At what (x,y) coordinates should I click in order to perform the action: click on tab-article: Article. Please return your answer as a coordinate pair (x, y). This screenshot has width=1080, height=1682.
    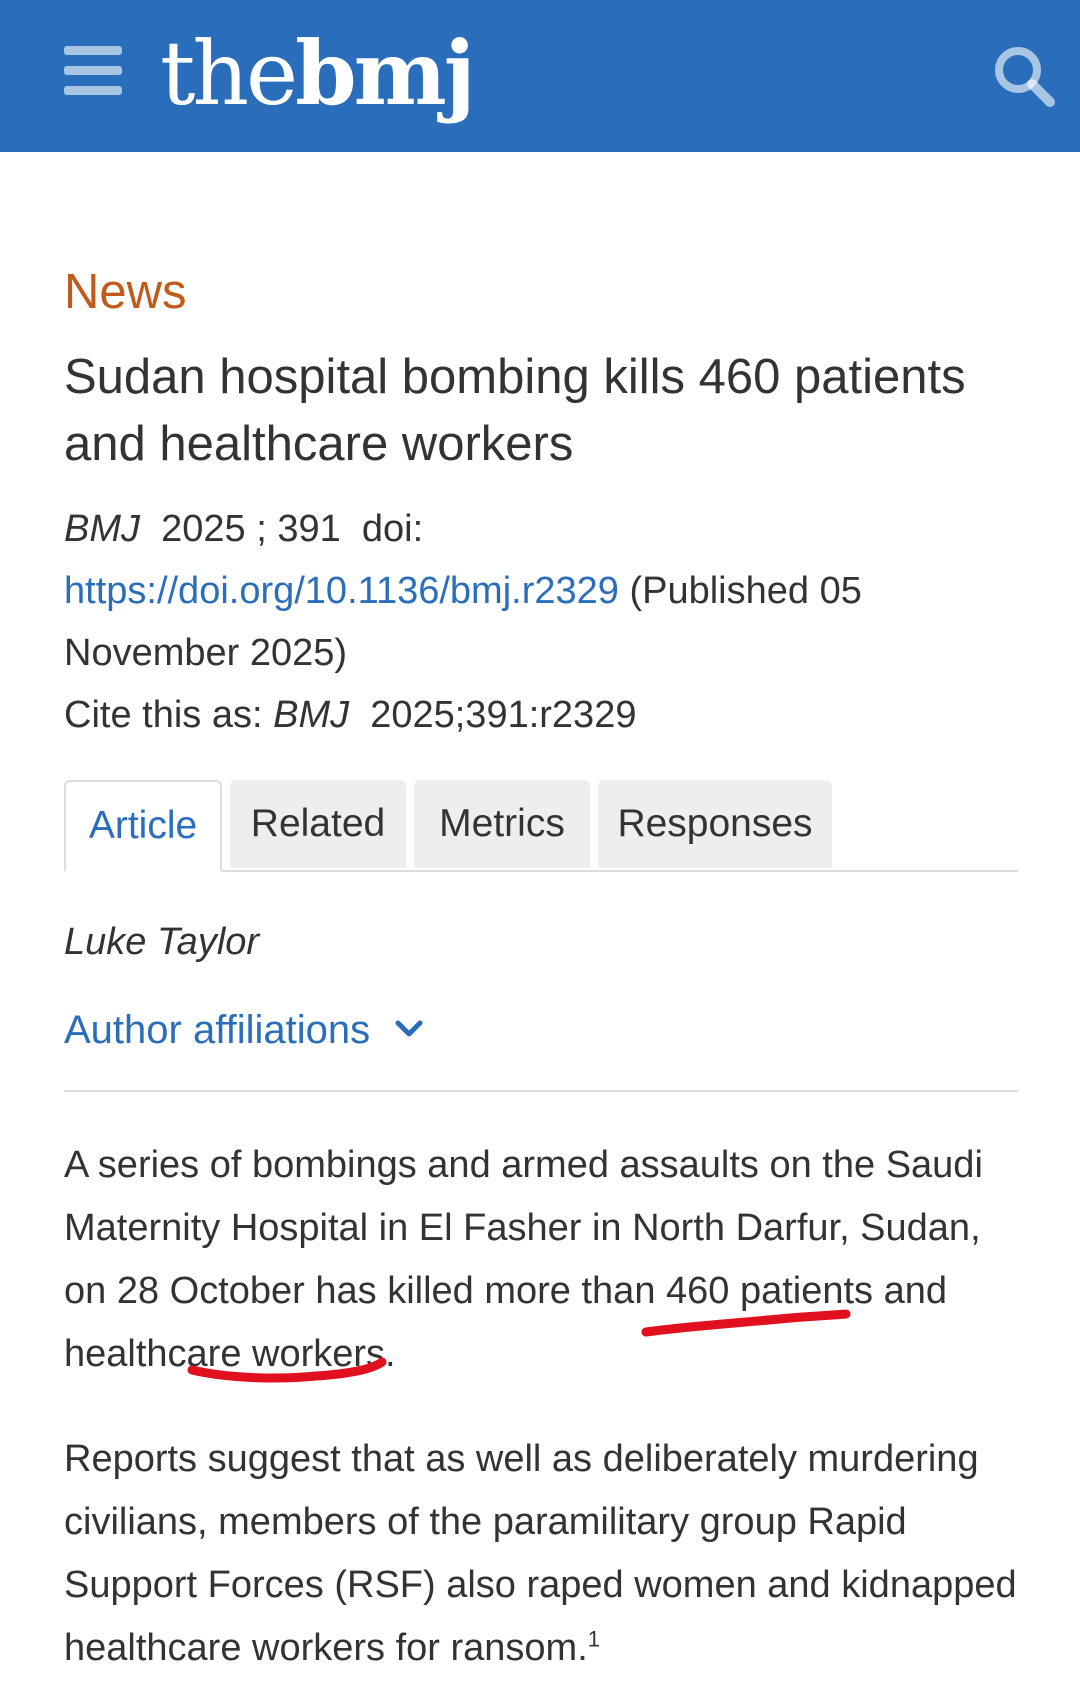
    Looking at the image, I should click on (143, 826).